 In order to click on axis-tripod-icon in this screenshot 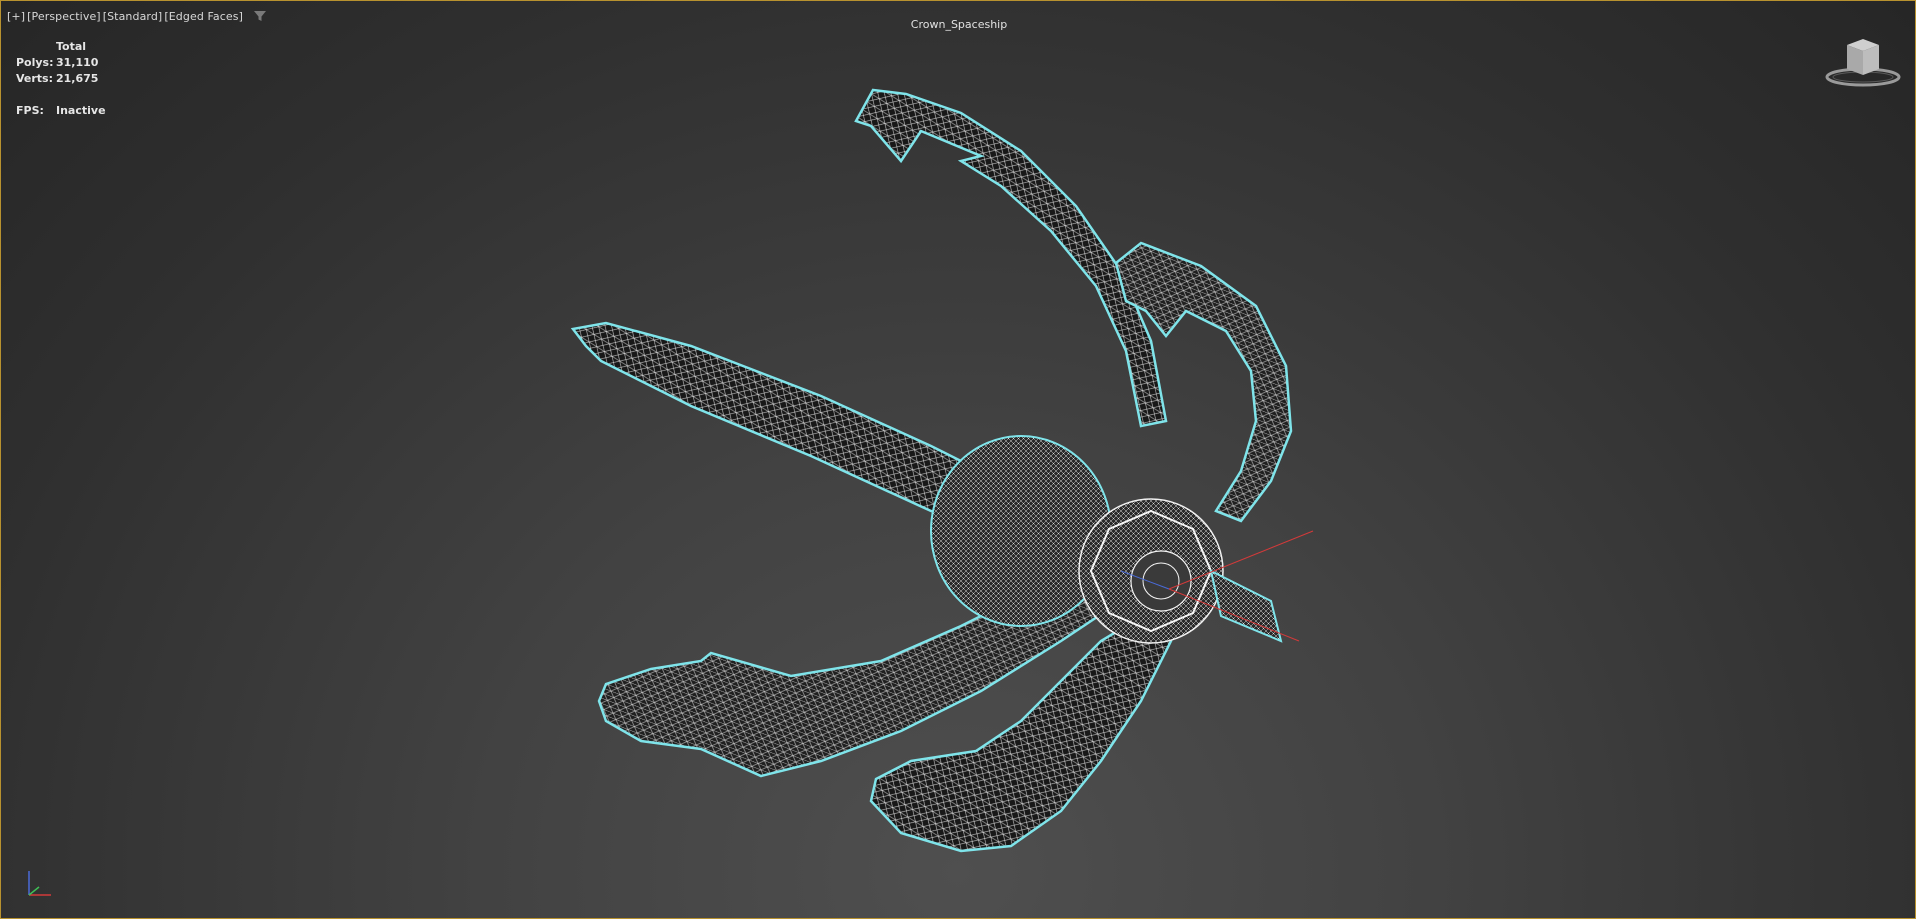, I will do `click(39, 883)`.